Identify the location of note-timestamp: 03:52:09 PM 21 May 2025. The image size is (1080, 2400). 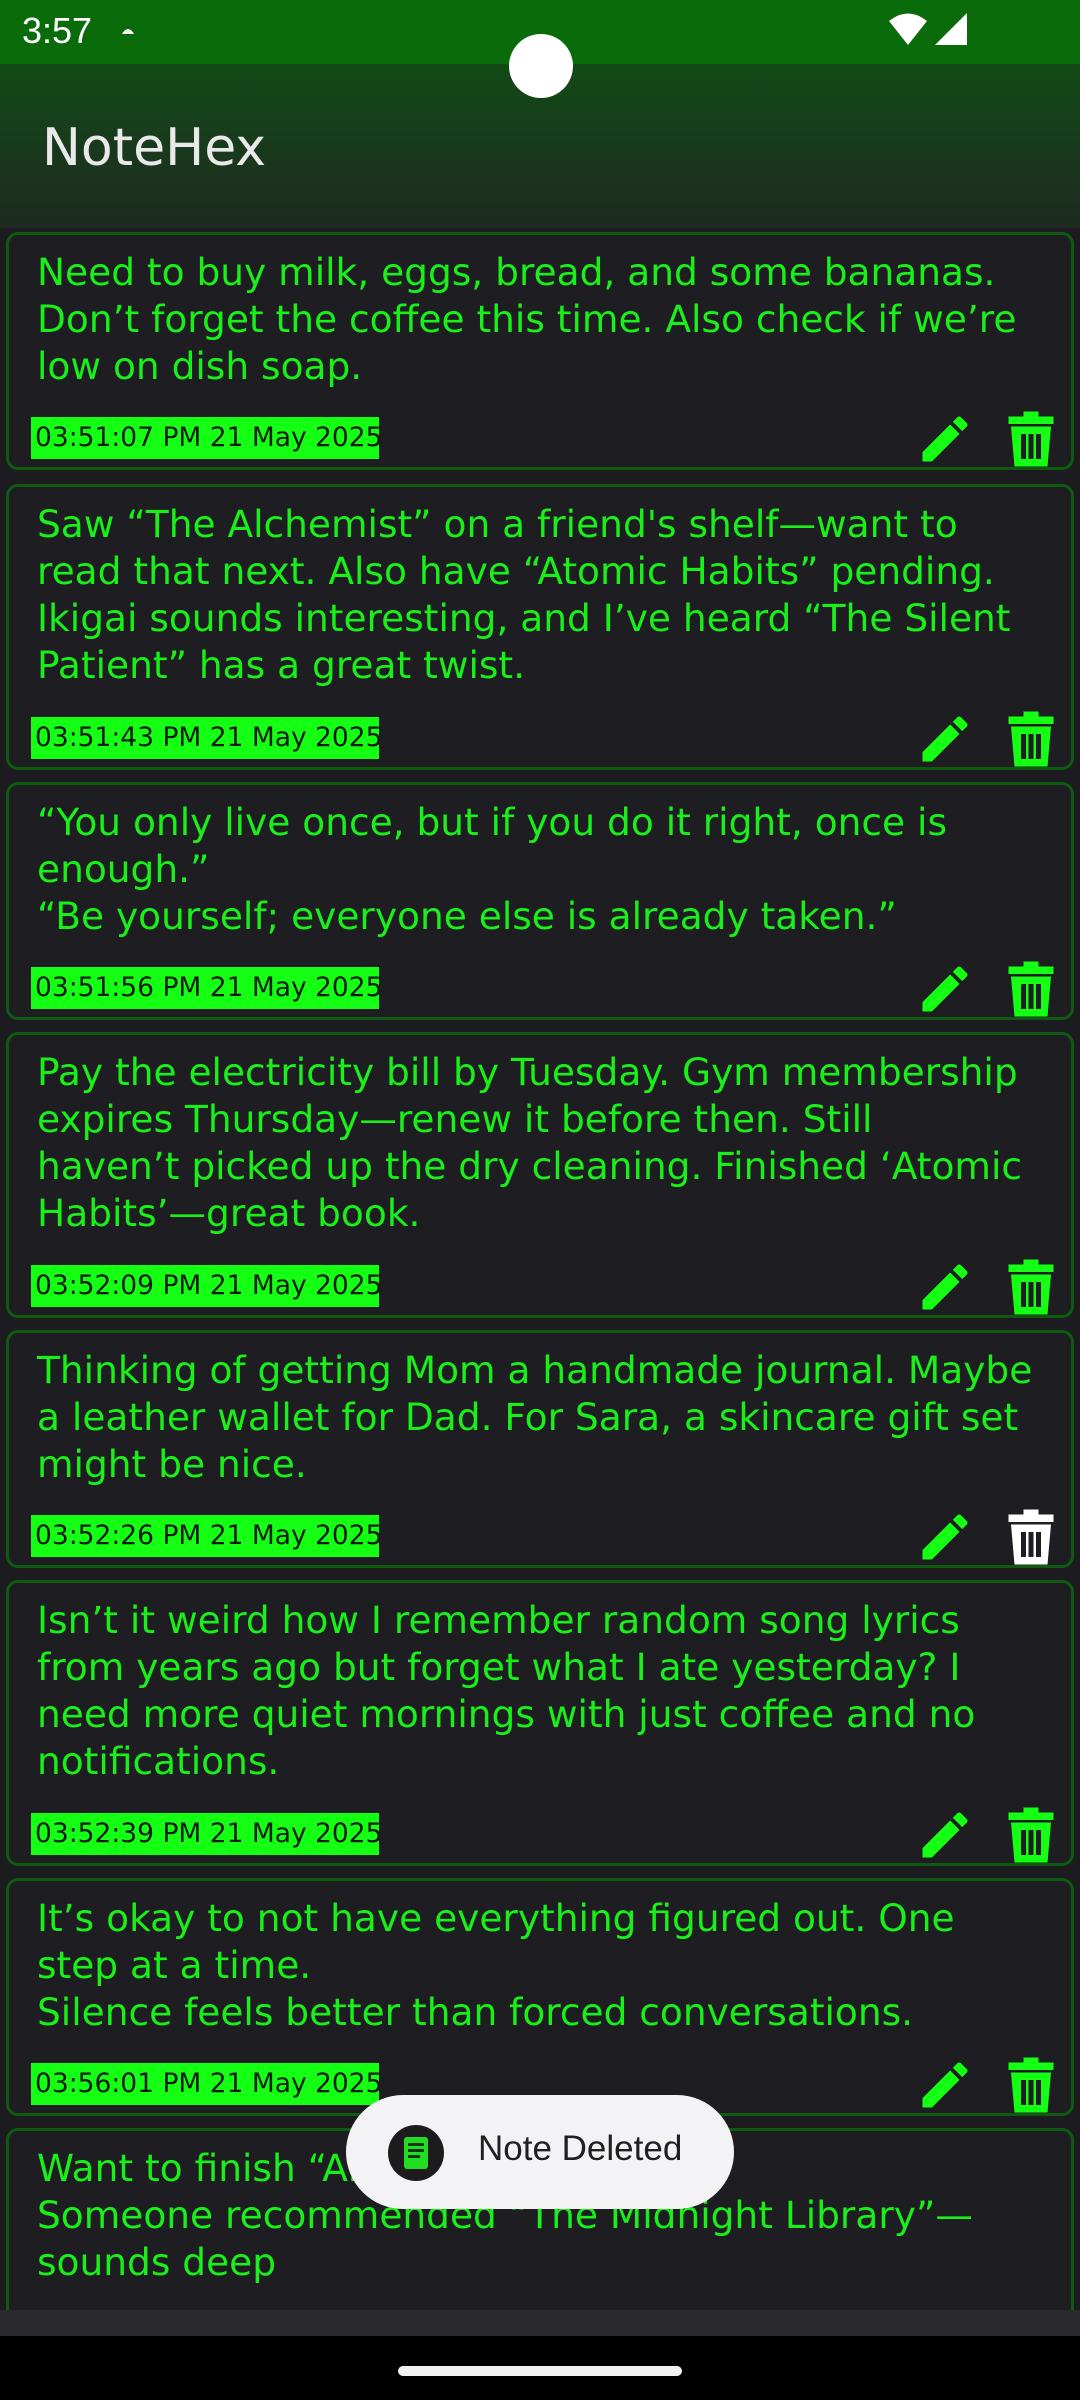
(205, 1286).